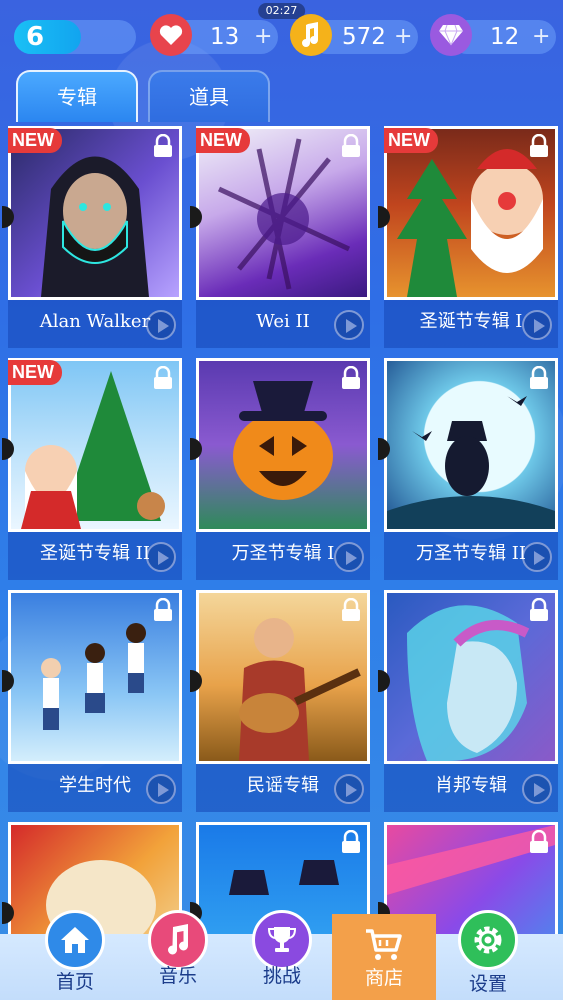 The image size is (563, 1000). I want to click on gem-icon, so click(451, 35).